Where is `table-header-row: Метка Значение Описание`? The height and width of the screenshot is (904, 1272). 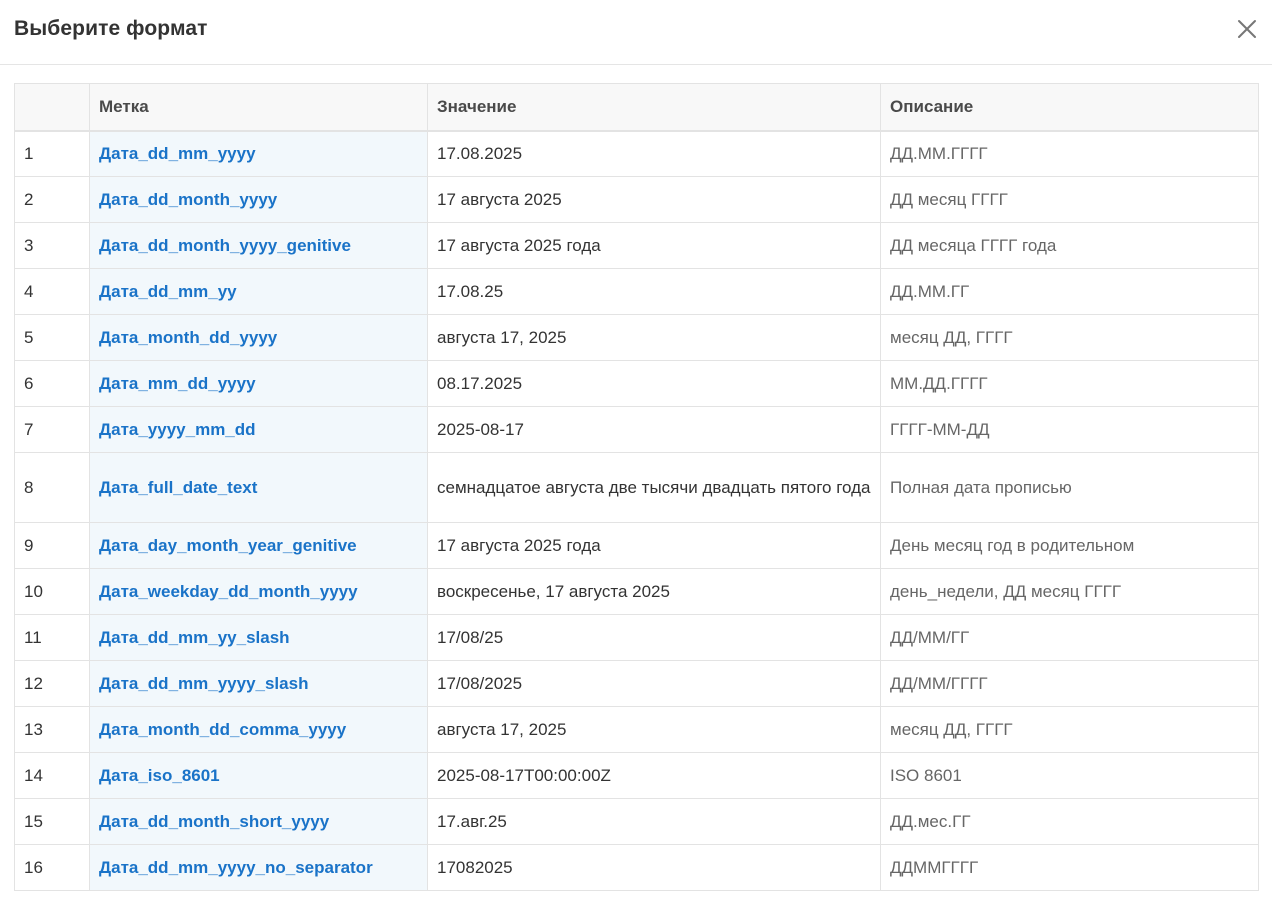
table-header-row: Метка Значение Описание is located at coordinates (636, 107).